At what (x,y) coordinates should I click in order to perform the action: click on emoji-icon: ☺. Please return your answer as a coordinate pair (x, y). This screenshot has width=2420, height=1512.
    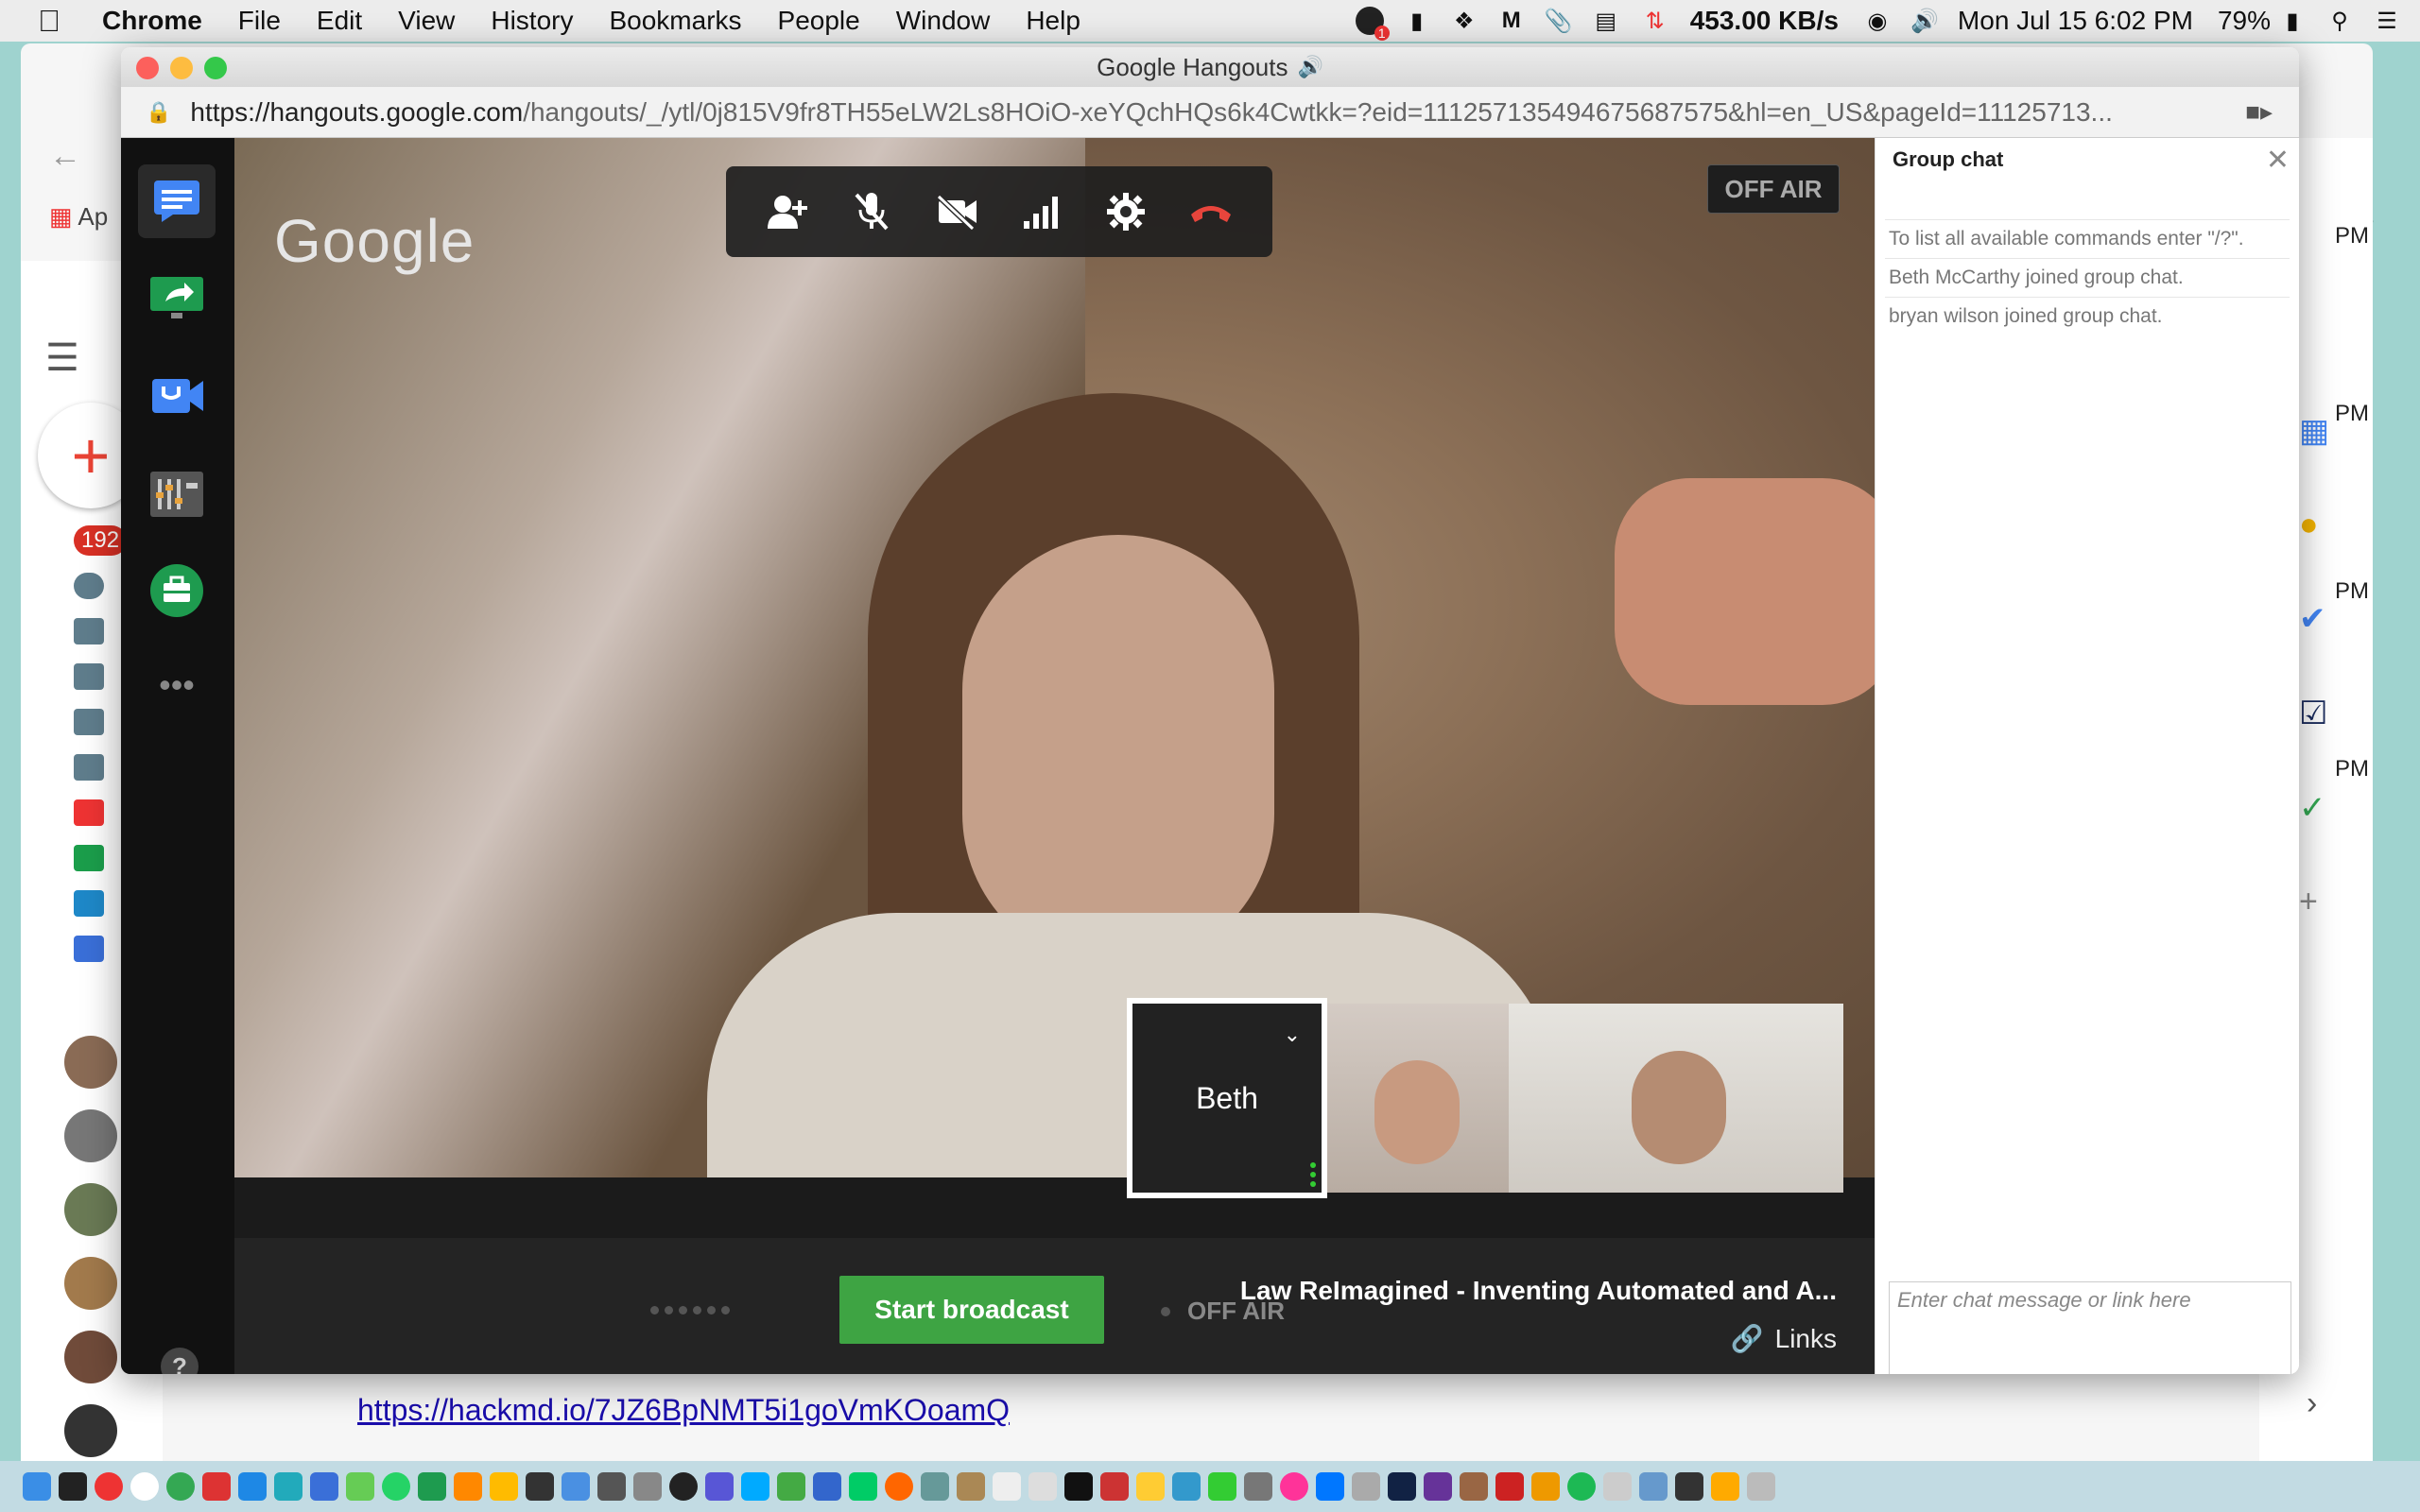
    Looking at the image, I should click on (2231, 1373).